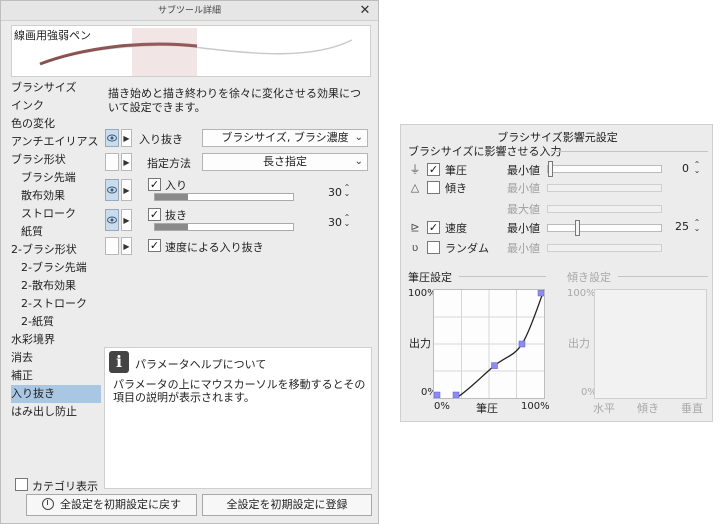 The width and height of the screenshot is (723, 524). What do you see at coordinates (56, 340) in the screenshot?
I see `category-item: 水彩境界` at bounding box center [56, 340].